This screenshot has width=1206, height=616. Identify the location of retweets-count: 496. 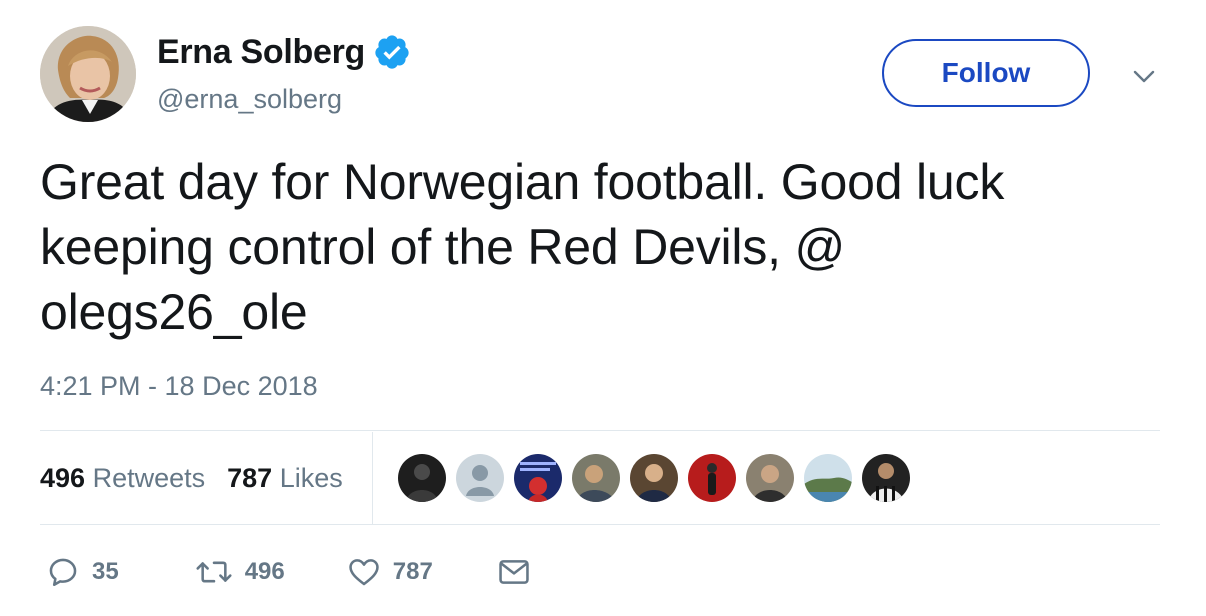
(63, 477).